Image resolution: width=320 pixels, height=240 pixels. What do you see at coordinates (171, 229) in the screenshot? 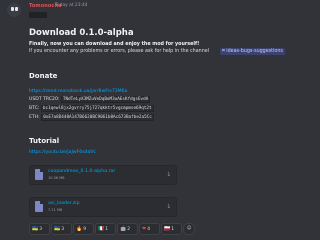
I see `reaction-poland-flag: 🇵🇱1` at bounding box center [171, 229].